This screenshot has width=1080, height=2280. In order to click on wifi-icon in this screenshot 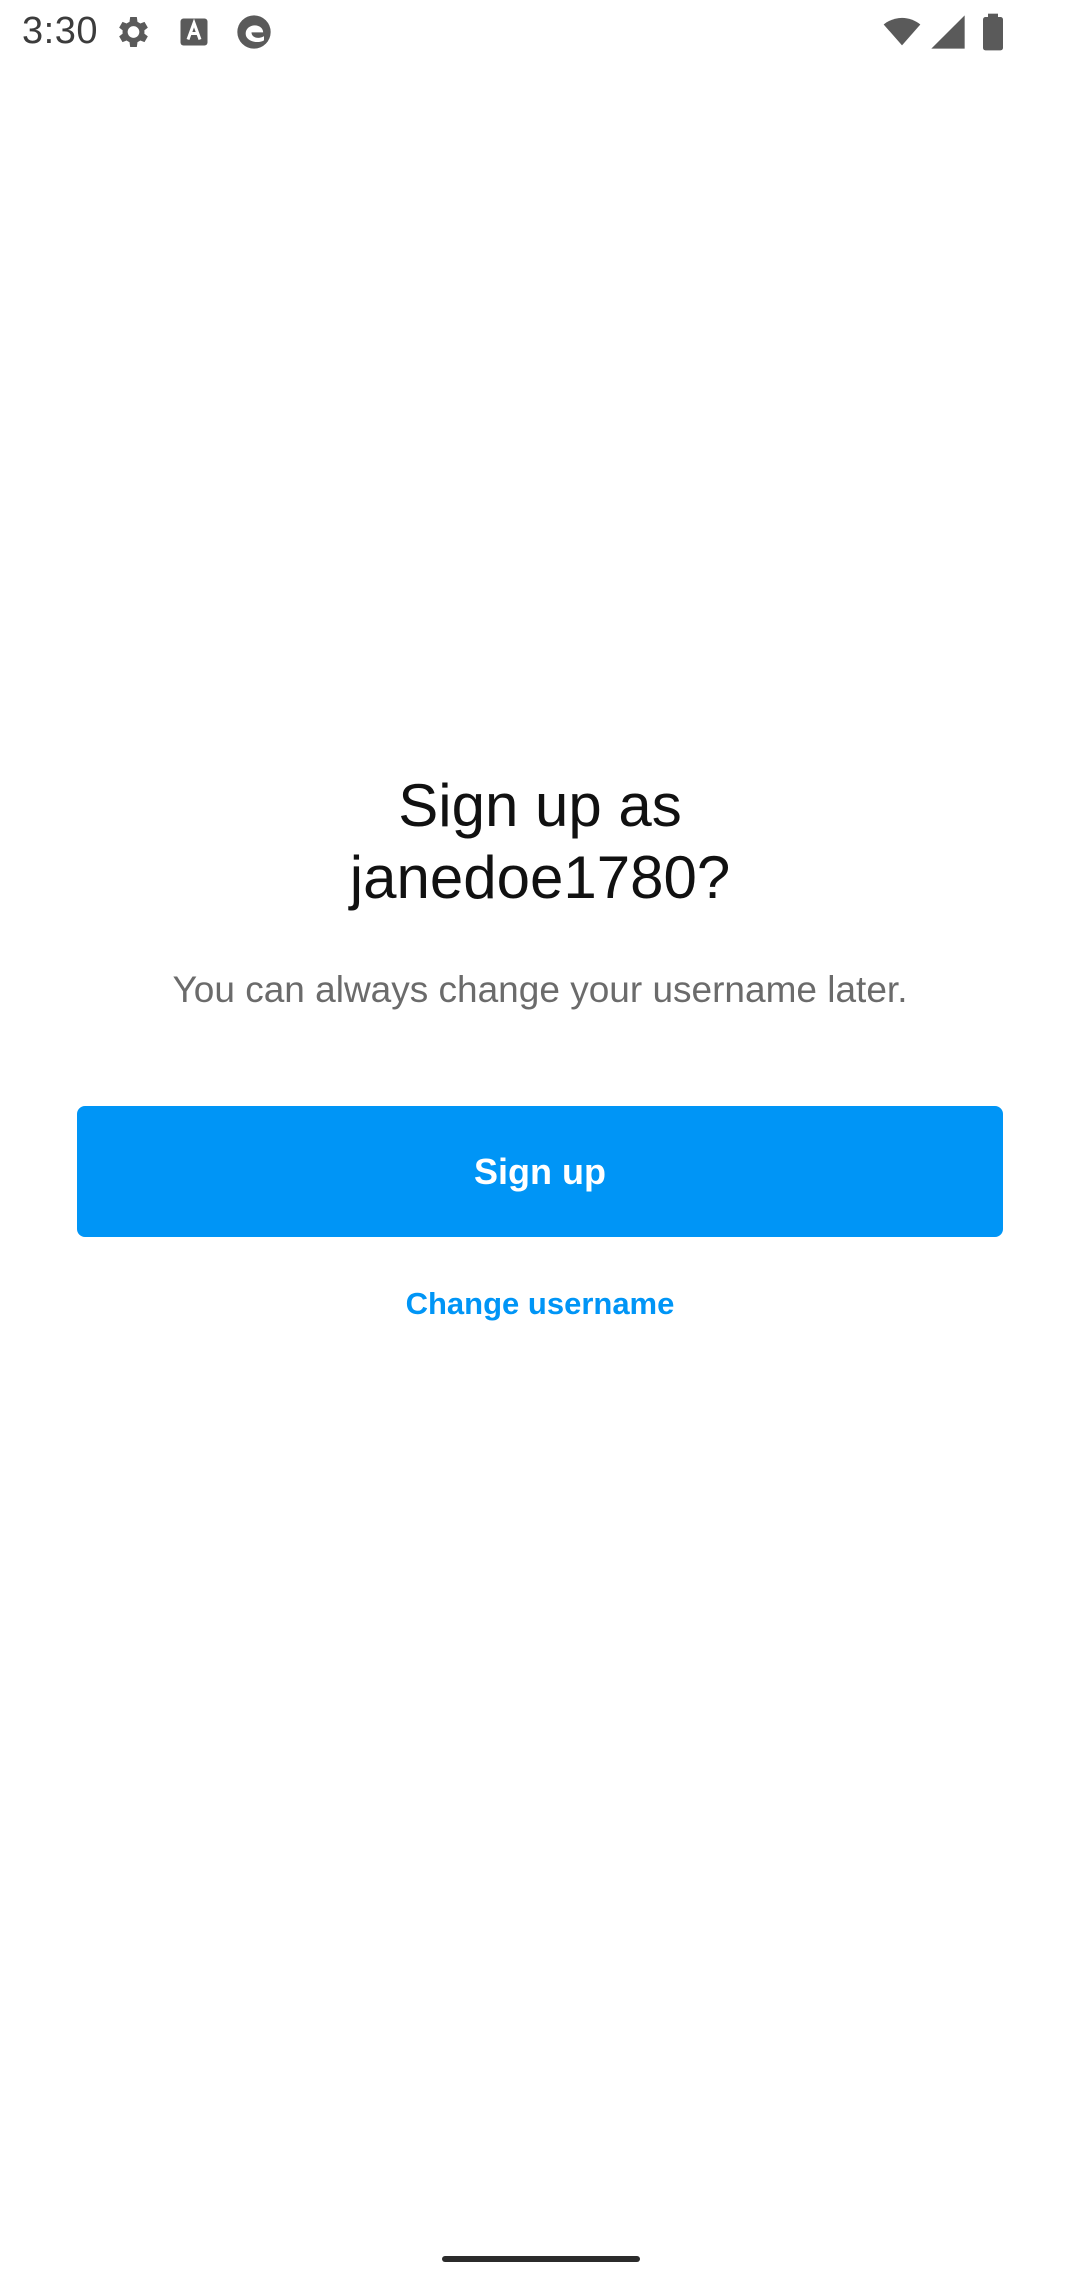, I will do `click(902, 31)`.